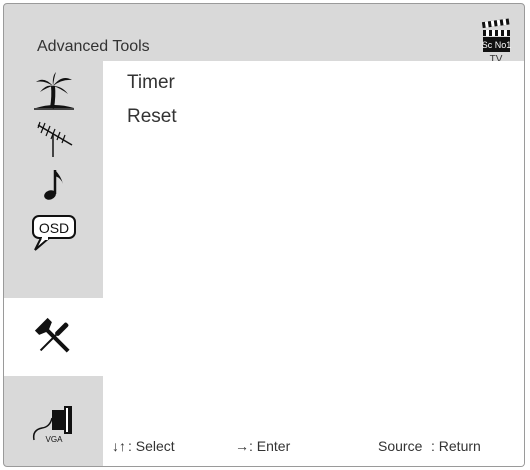 The width and height of the screenshot is (530, 470). I want to click on sidebar-item-vga-source: VGA, so click(53, 423).